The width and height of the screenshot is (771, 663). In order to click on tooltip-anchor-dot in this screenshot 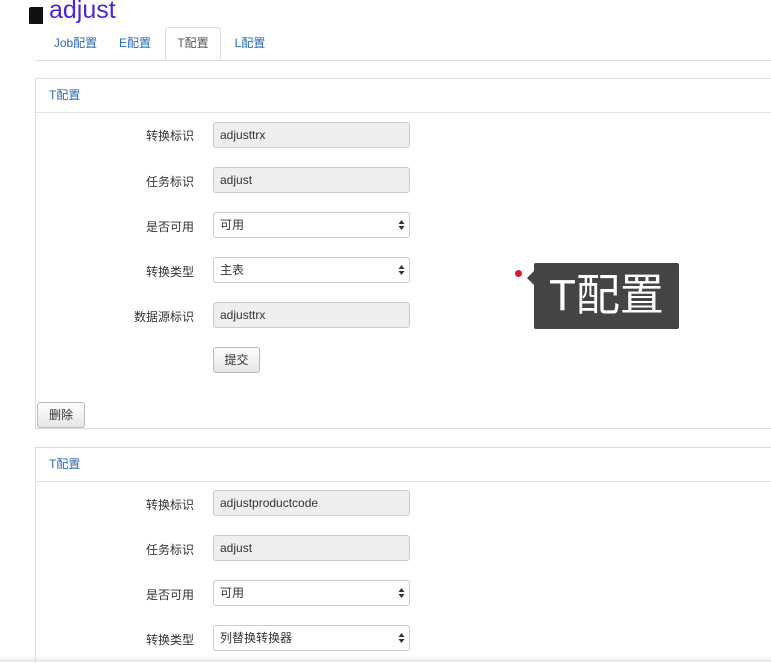, I will do `click(518, 273)`.